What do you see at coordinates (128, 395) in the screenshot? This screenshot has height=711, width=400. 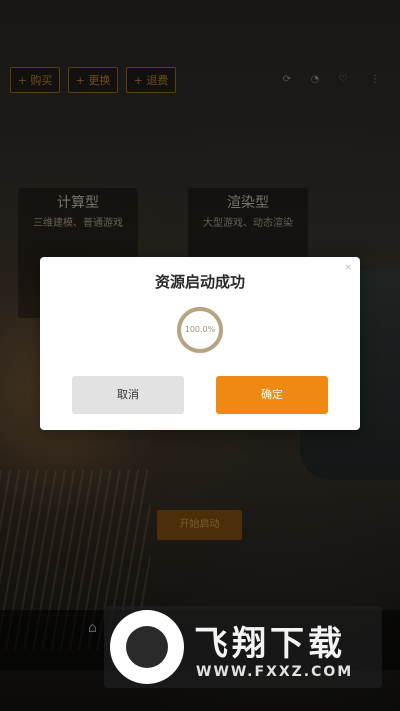 I see `cancel-button: 取消` at bounding box center [128, 395].